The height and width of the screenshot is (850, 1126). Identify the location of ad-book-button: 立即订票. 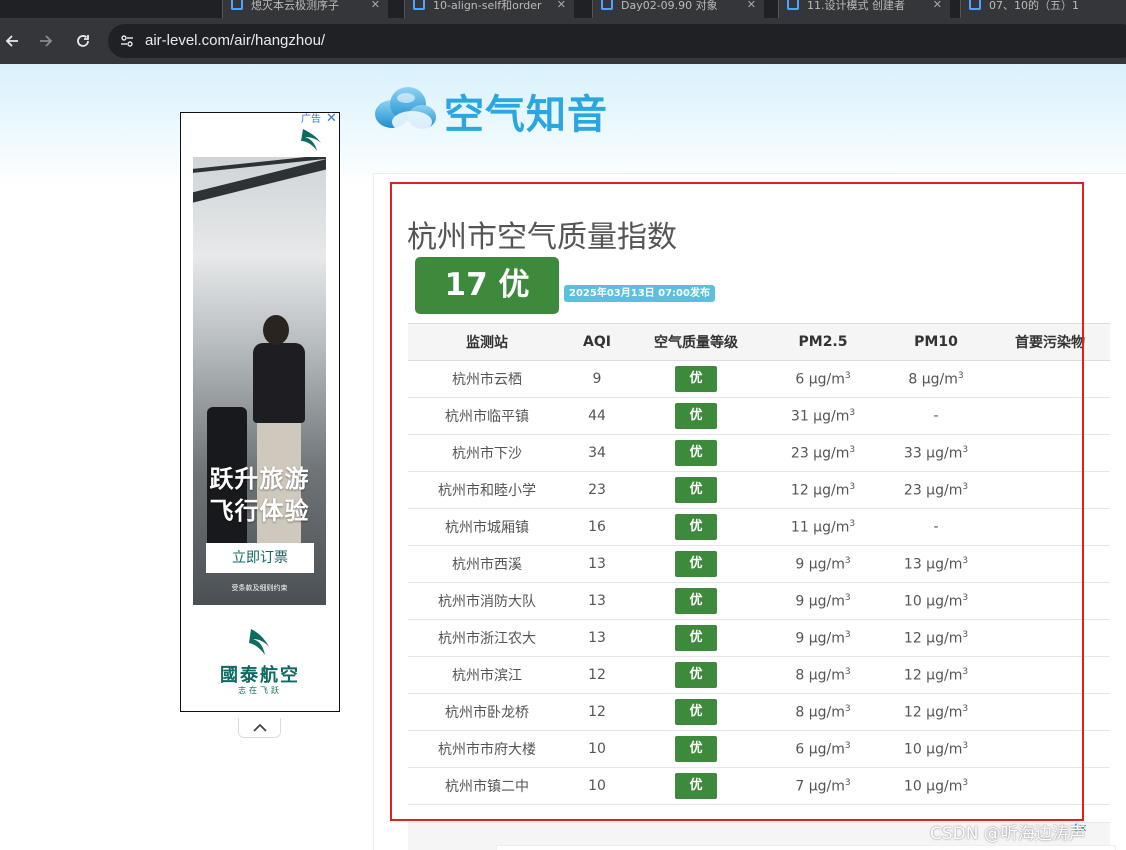
(260, 558).